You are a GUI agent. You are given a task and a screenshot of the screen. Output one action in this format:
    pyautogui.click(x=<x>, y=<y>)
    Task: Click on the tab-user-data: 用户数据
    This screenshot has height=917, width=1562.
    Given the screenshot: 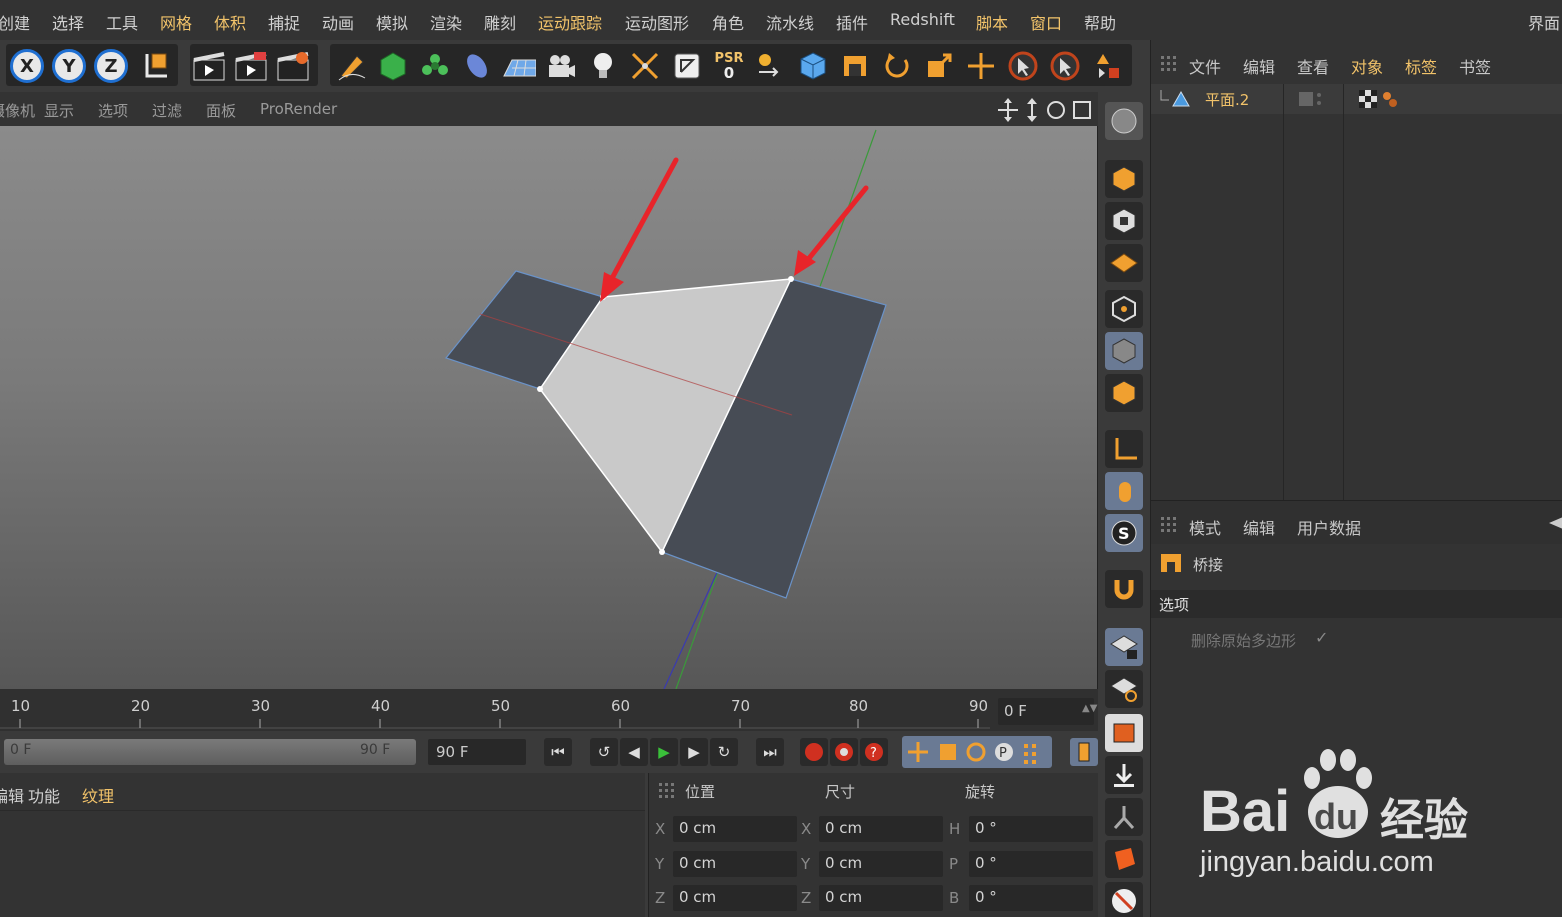 What is the action you would take?
    pyautogui.click(x=1329, y=527)
    